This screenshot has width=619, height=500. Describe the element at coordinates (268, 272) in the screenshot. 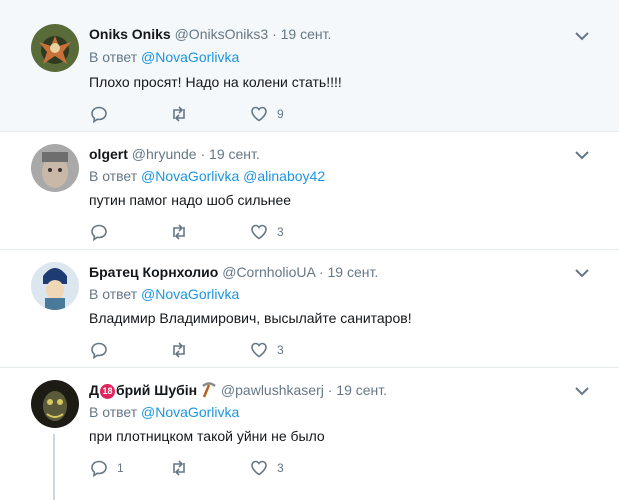

I see `author-handle: @CornholioUA` at that location.